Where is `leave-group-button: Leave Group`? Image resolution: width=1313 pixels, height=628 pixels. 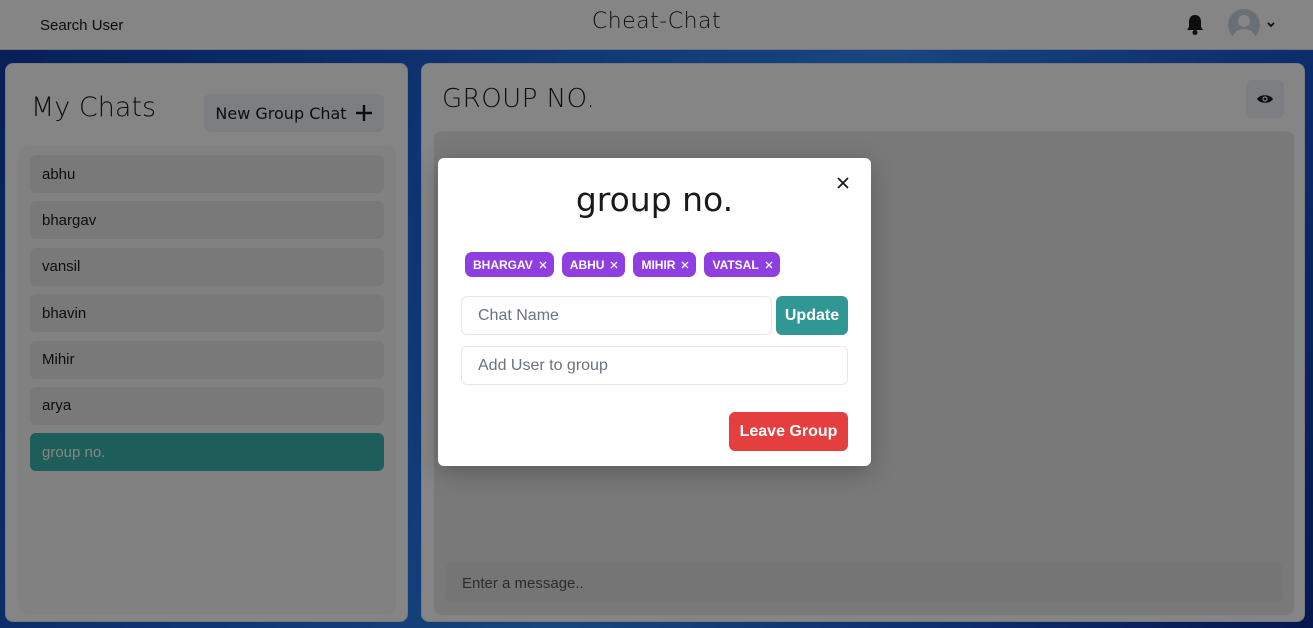 leave-group-button: Leave Group is located at coordinates (788, 431).